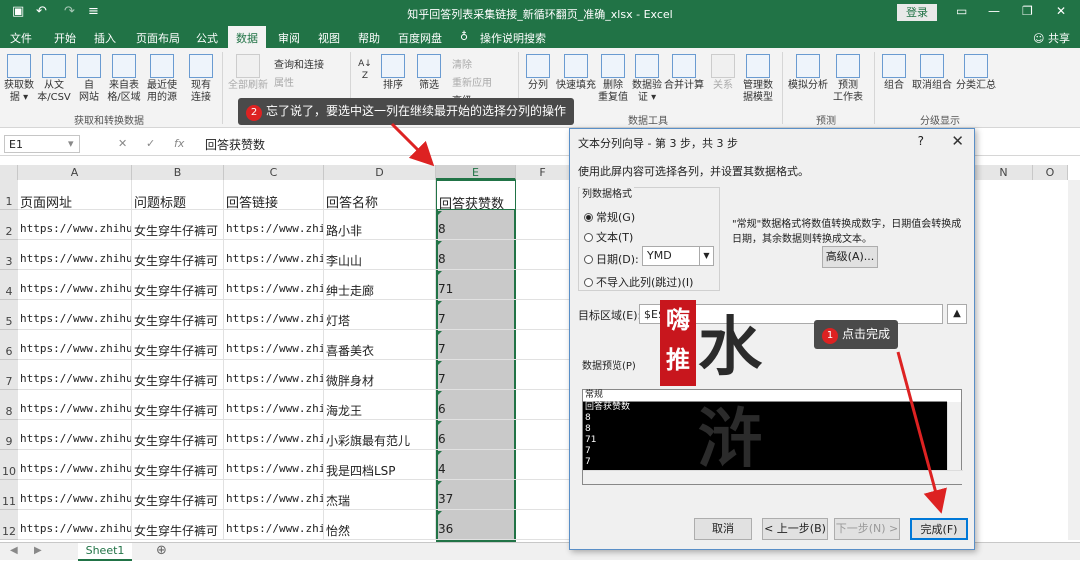 The height and width of the screenshot is (561, 1080). I want to click on cell-e9: 6, so click(476, 435).